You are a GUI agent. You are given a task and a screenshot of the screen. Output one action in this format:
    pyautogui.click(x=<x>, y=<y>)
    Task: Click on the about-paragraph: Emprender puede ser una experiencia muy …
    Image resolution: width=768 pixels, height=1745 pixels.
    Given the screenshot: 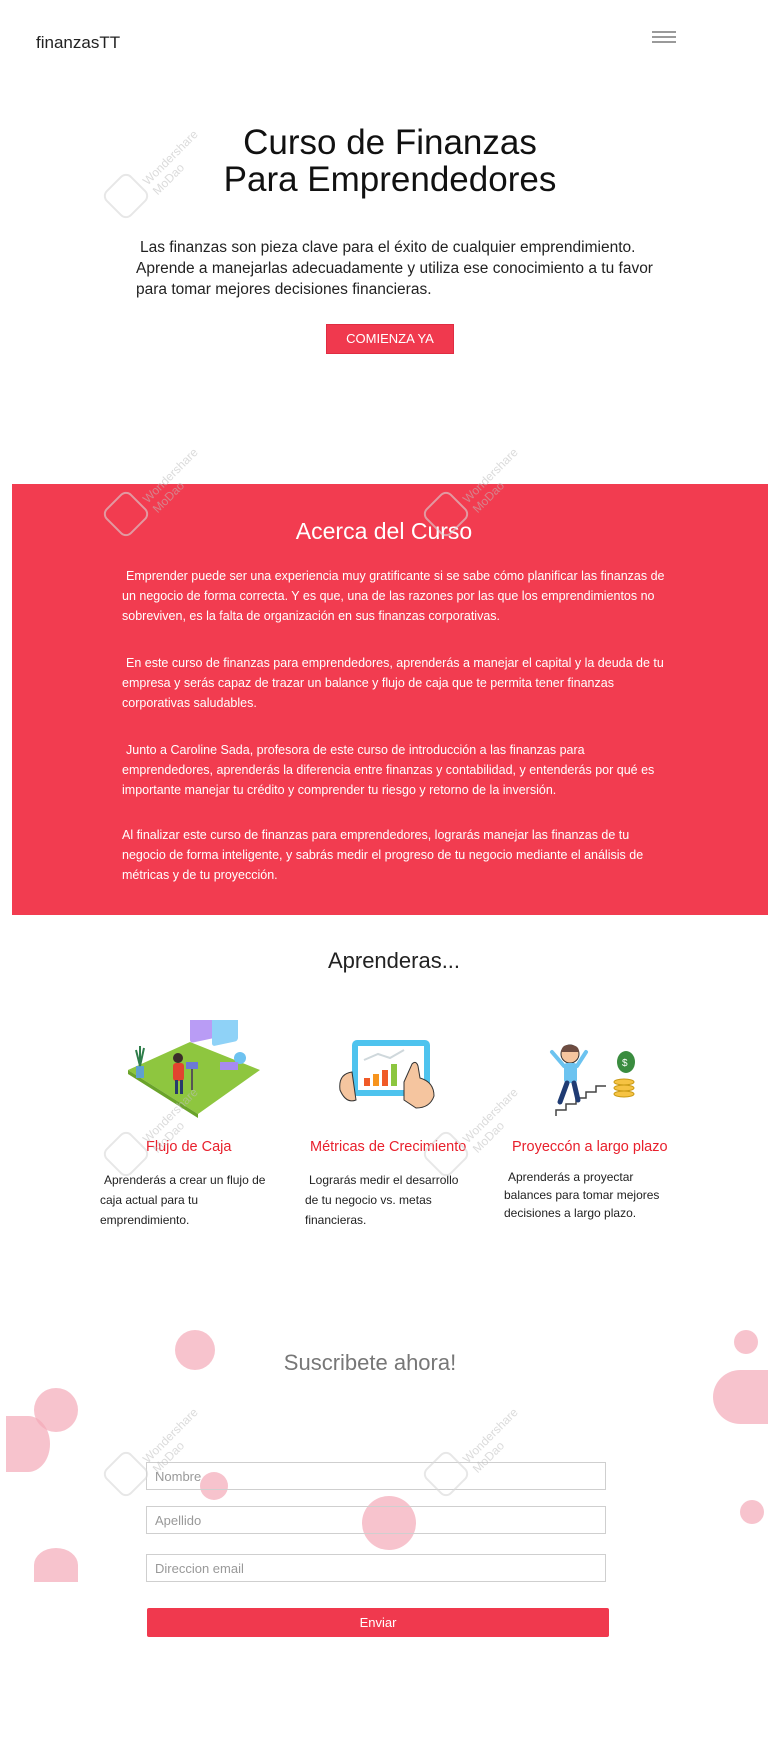 What is the action you would take?
    pyautogui.click(x=393, y=596)
    